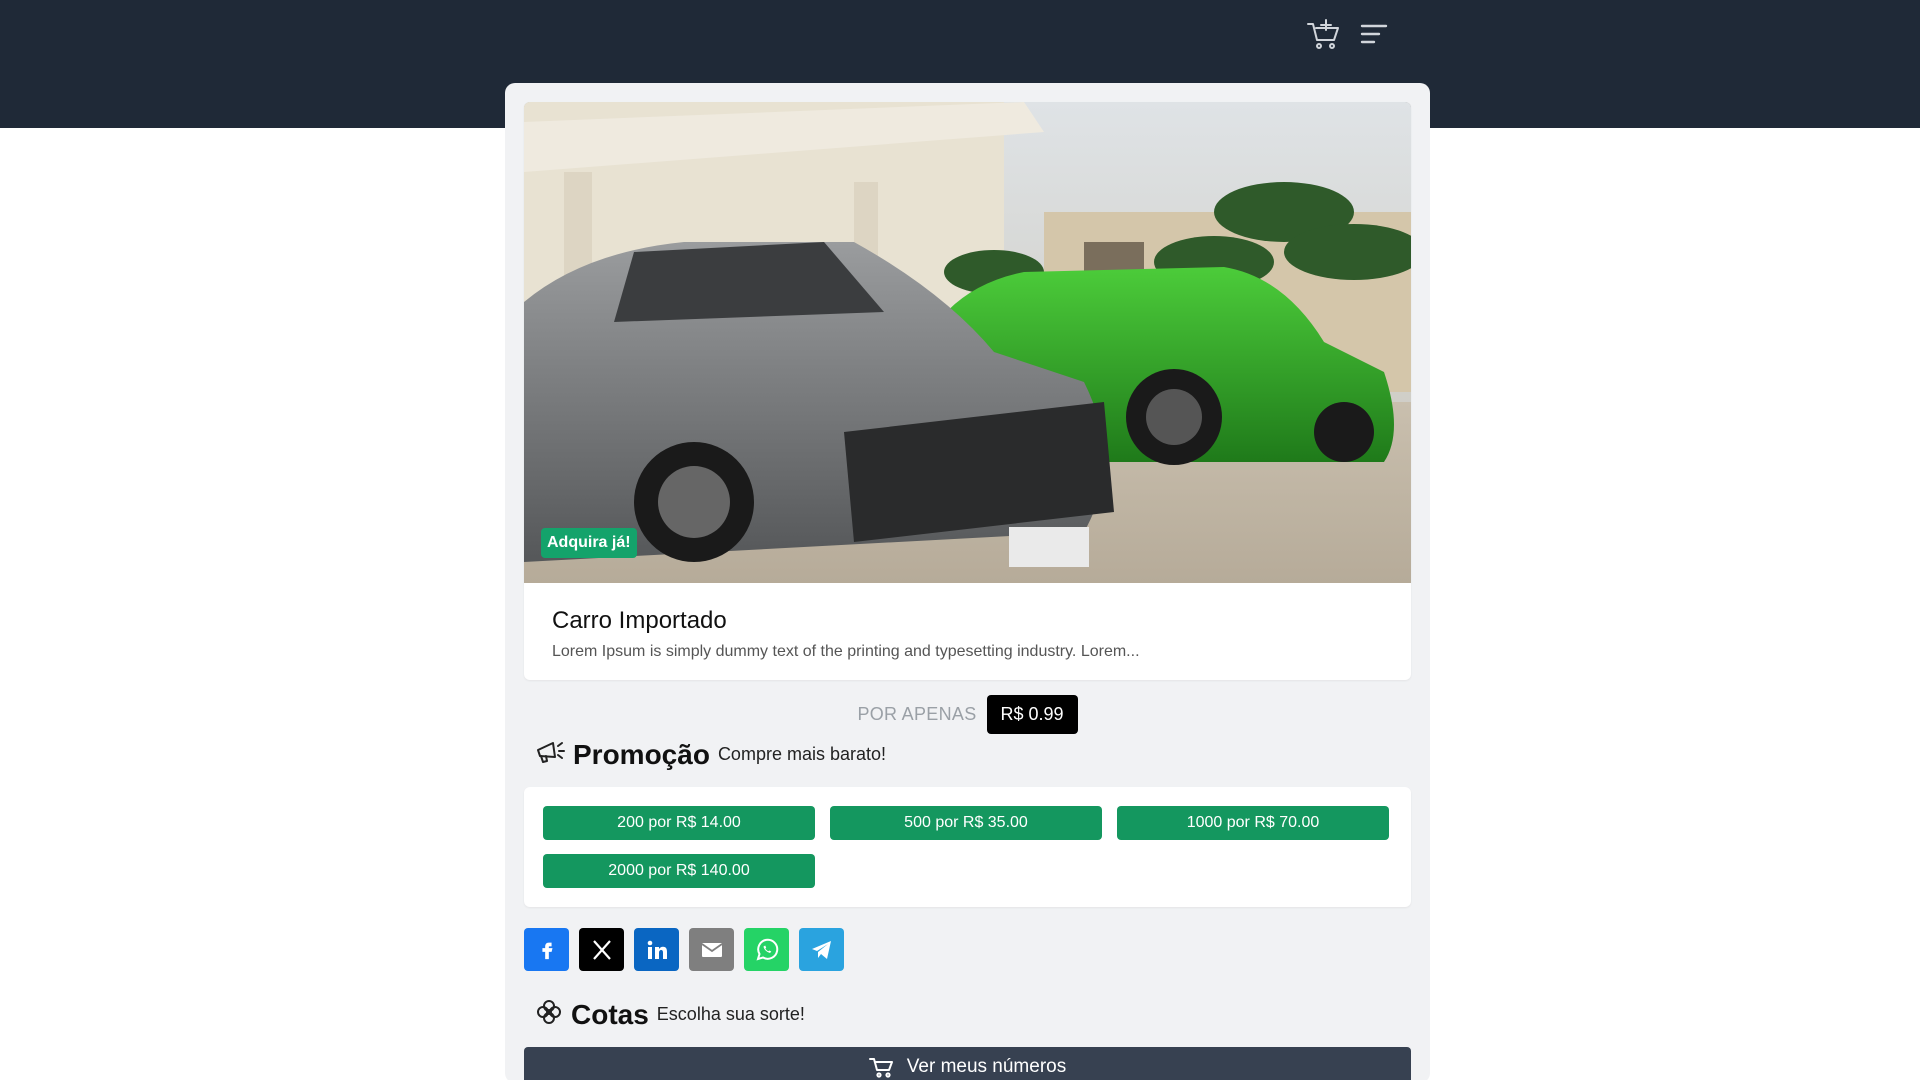  I want to click on promo-button-200: 200 por R$ 14.00, so click(679, 823).